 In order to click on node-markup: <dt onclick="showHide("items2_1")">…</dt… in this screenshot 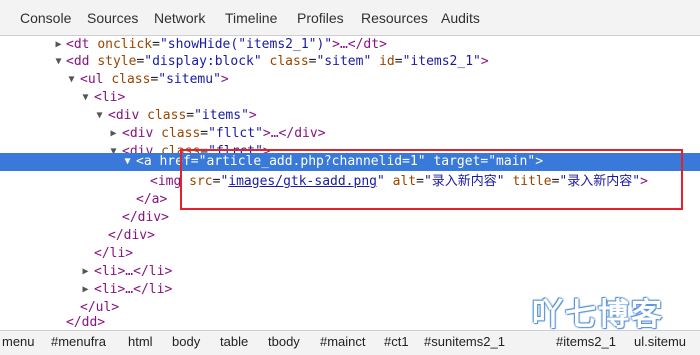, I will do `click(226, 45)`.